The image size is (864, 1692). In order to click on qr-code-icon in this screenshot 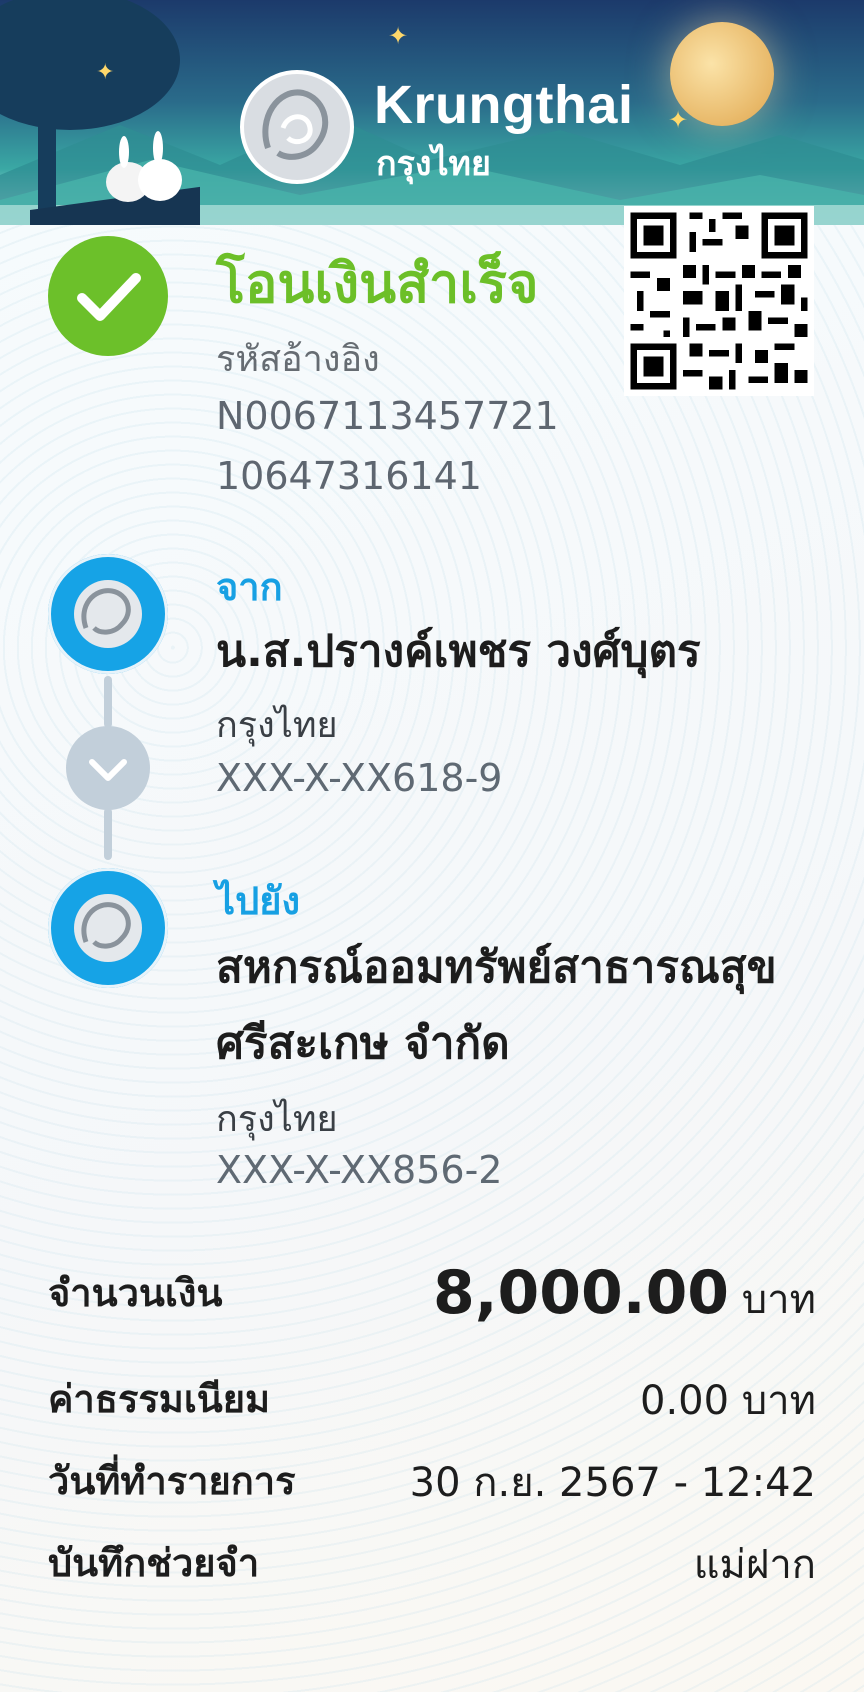, I will do `click(719, 301)`.